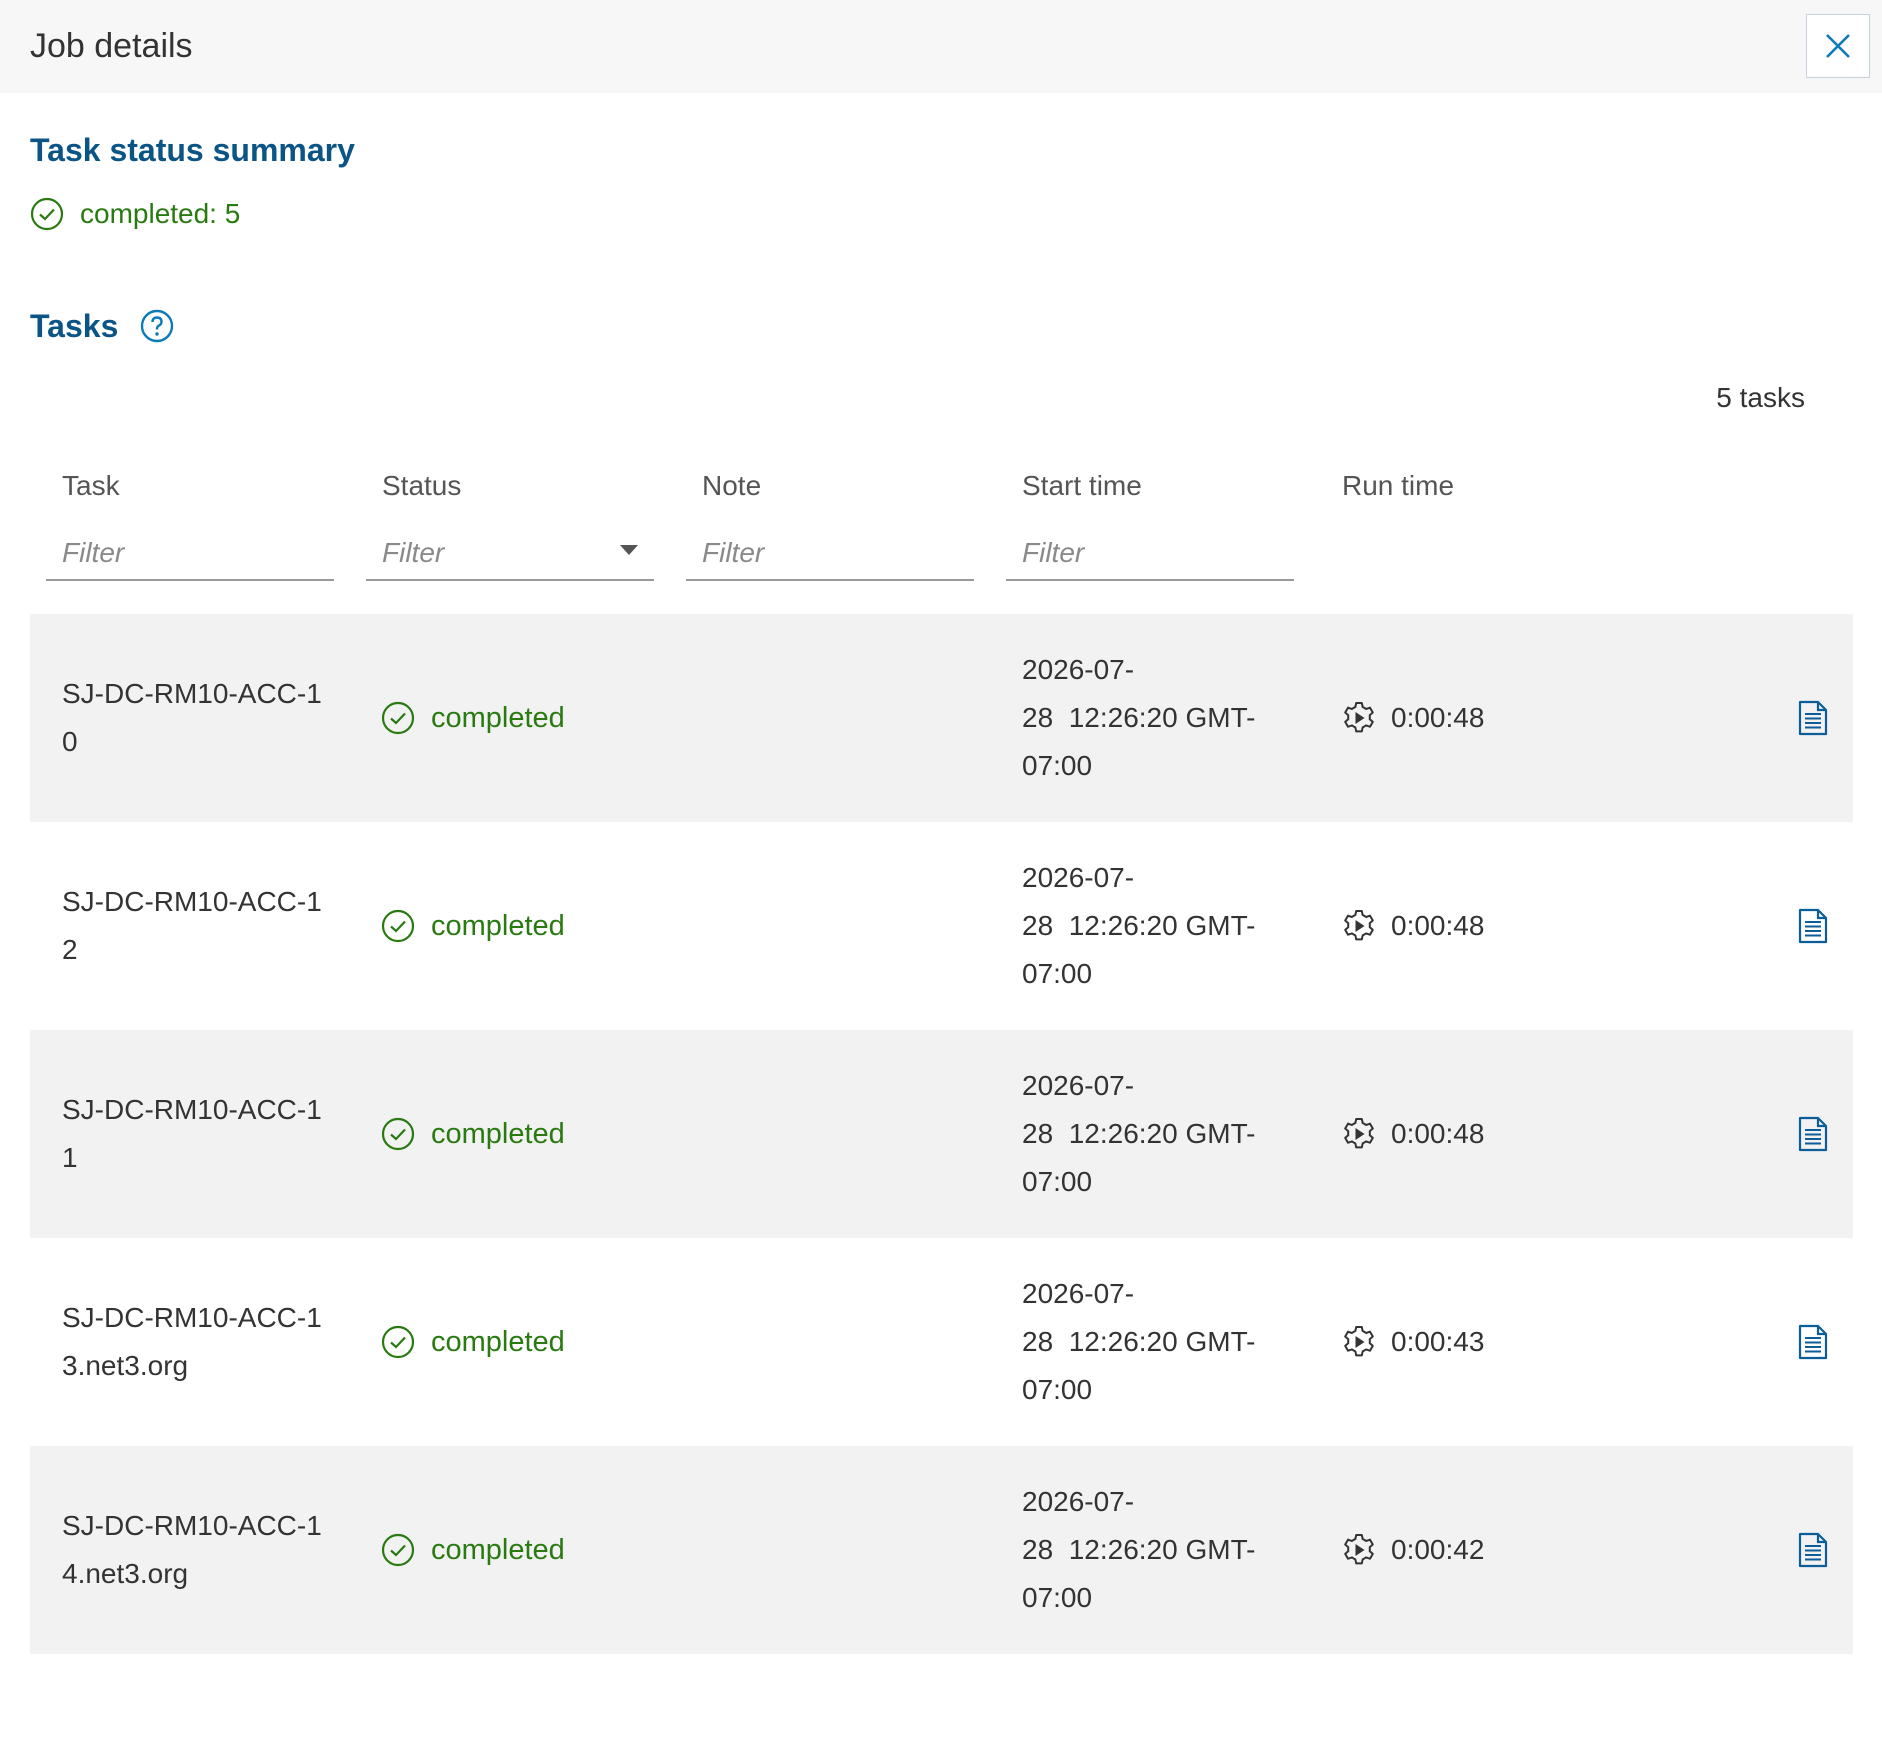  What do you see at coordinates (1438, 1549) in the screenshot?
I see `run-time-text: 0:00:42` at bounding box center [1438, 1549].